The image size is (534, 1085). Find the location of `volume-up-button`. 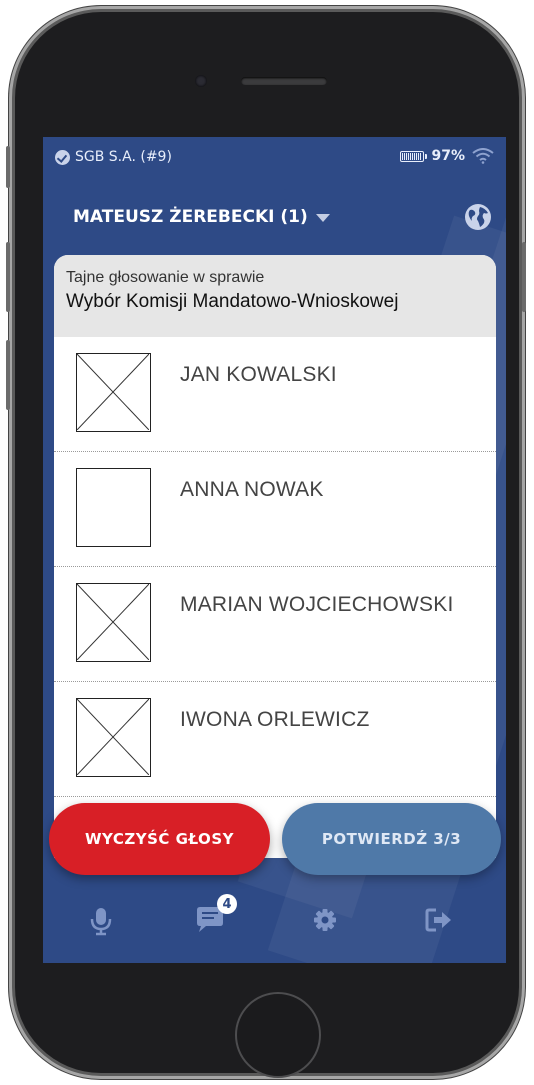

volume-up-button is located at coordinates (8, 277).